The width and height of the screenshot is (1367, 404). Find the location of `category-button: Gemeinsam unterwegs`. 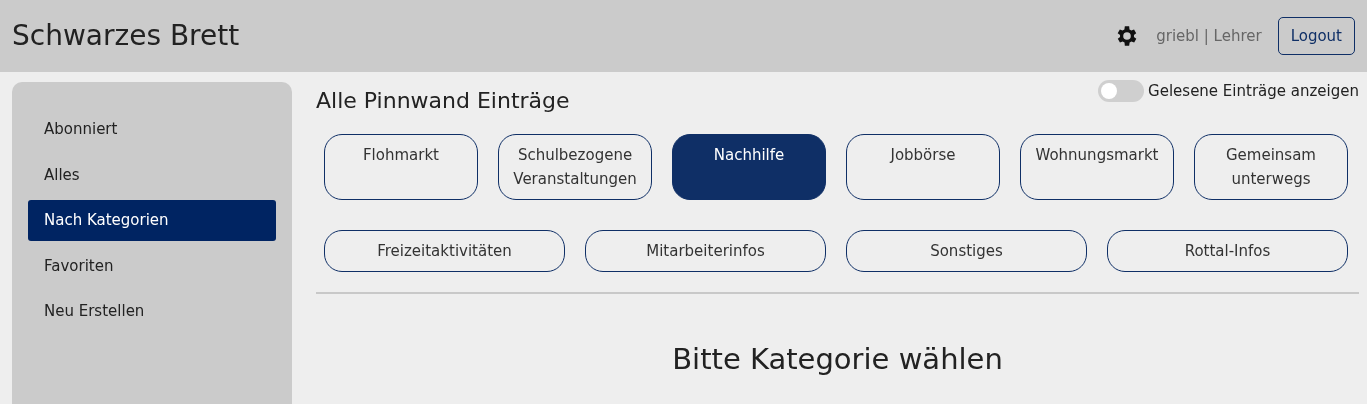

category-button: Gemeinsam unterwegs is located at coordinates (1271, 167).